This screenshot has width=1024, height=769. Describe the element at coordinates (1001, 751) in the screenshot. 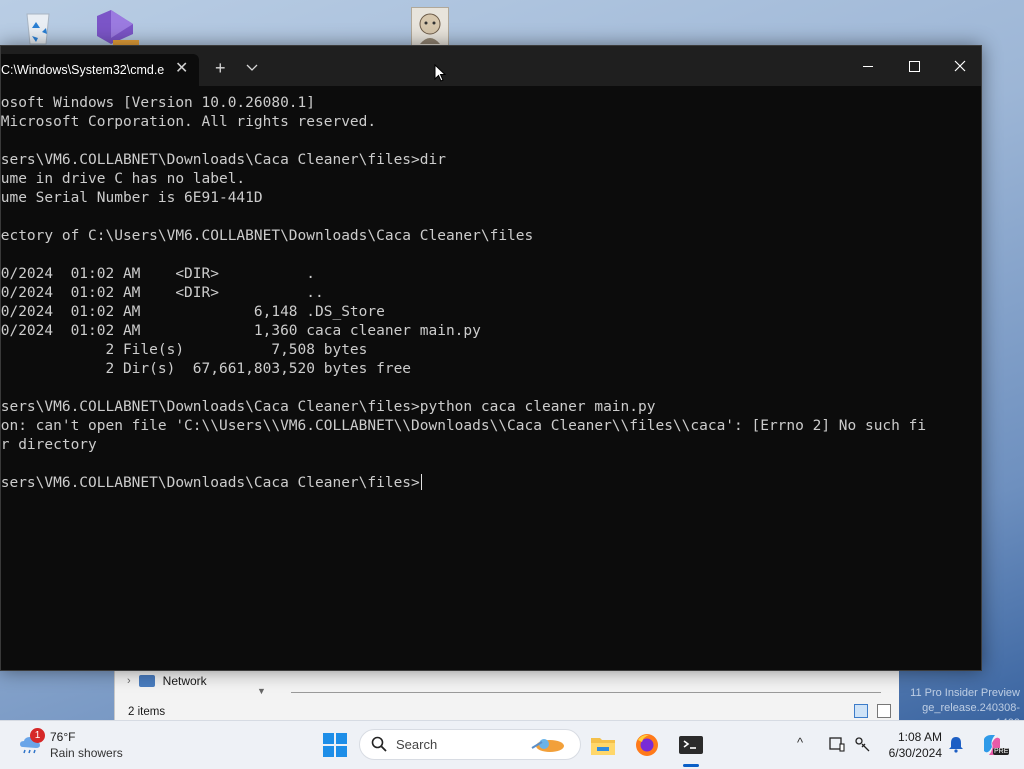

I see `preview-badge: PRE` at that location.